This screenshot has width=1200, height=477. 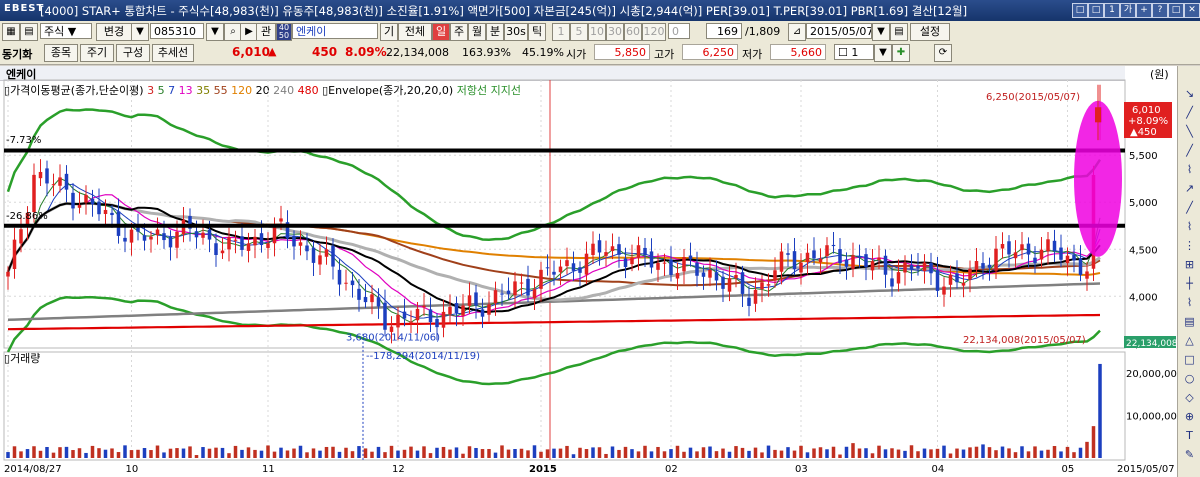 What do you see at coordinates (1189, 341) in the screenshot?
I see `drawing-tool-13-icon: △` at bounding box center [1189, 341].